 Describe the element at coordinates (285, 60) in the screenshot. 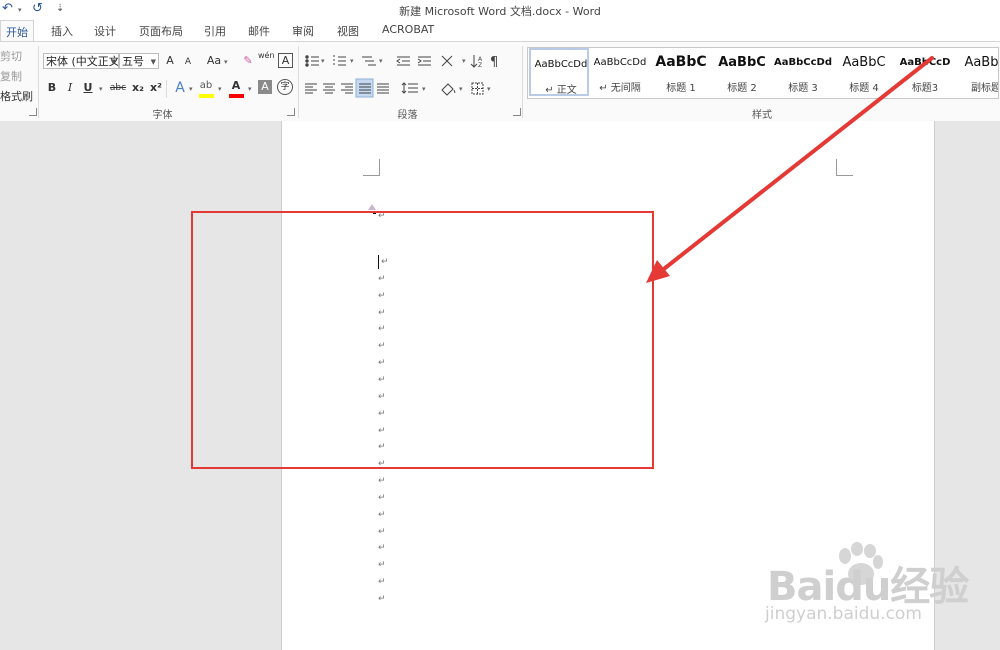

I see `character-border-icon: A` at that location.